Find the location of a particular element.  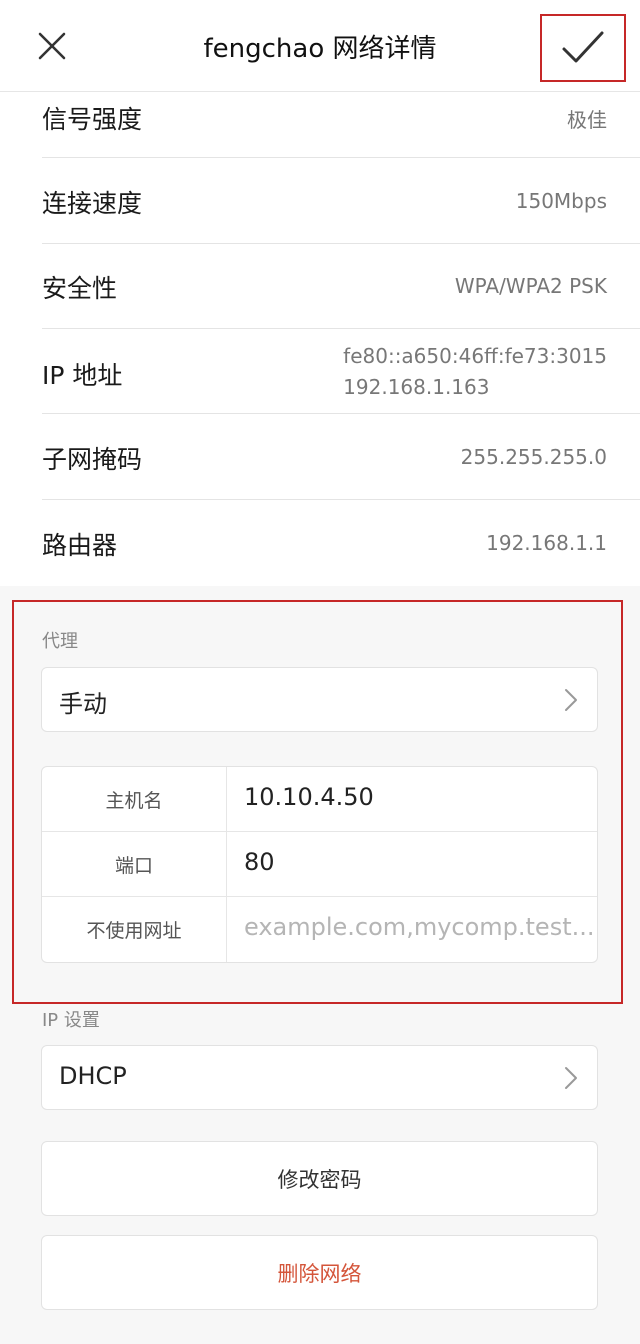

info-value: 极佳 is located at coordinates (587, 120).